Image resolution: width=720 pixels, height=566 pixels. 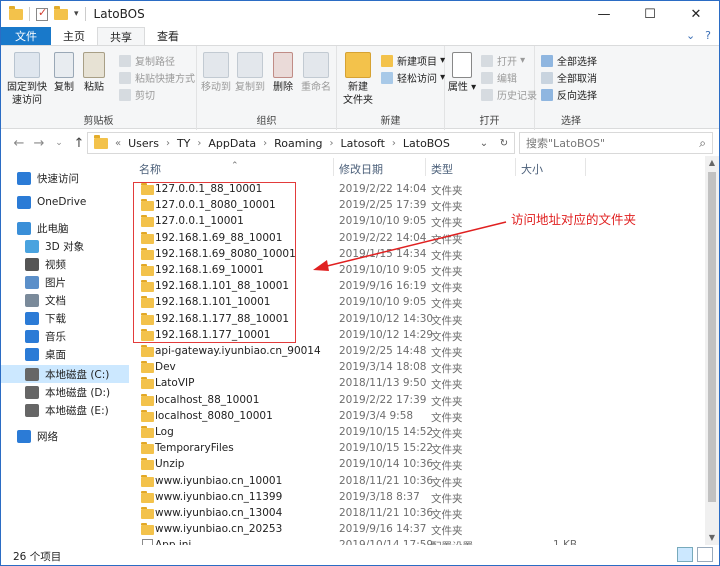 I want to click on folder-row: TemporaryFiles 2019/10/15 15:22 文件夹, so click(x=427, y=449).